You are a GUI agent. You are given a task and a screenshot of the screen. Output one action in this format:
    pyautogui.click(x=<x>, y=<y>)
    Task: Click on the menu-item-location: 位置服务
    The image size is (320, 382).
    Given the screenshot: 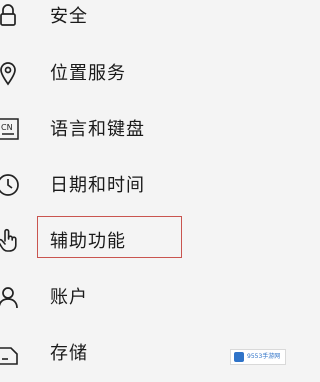 What is the action you would take?
    pyautogui.click(x=144, y=76)
    